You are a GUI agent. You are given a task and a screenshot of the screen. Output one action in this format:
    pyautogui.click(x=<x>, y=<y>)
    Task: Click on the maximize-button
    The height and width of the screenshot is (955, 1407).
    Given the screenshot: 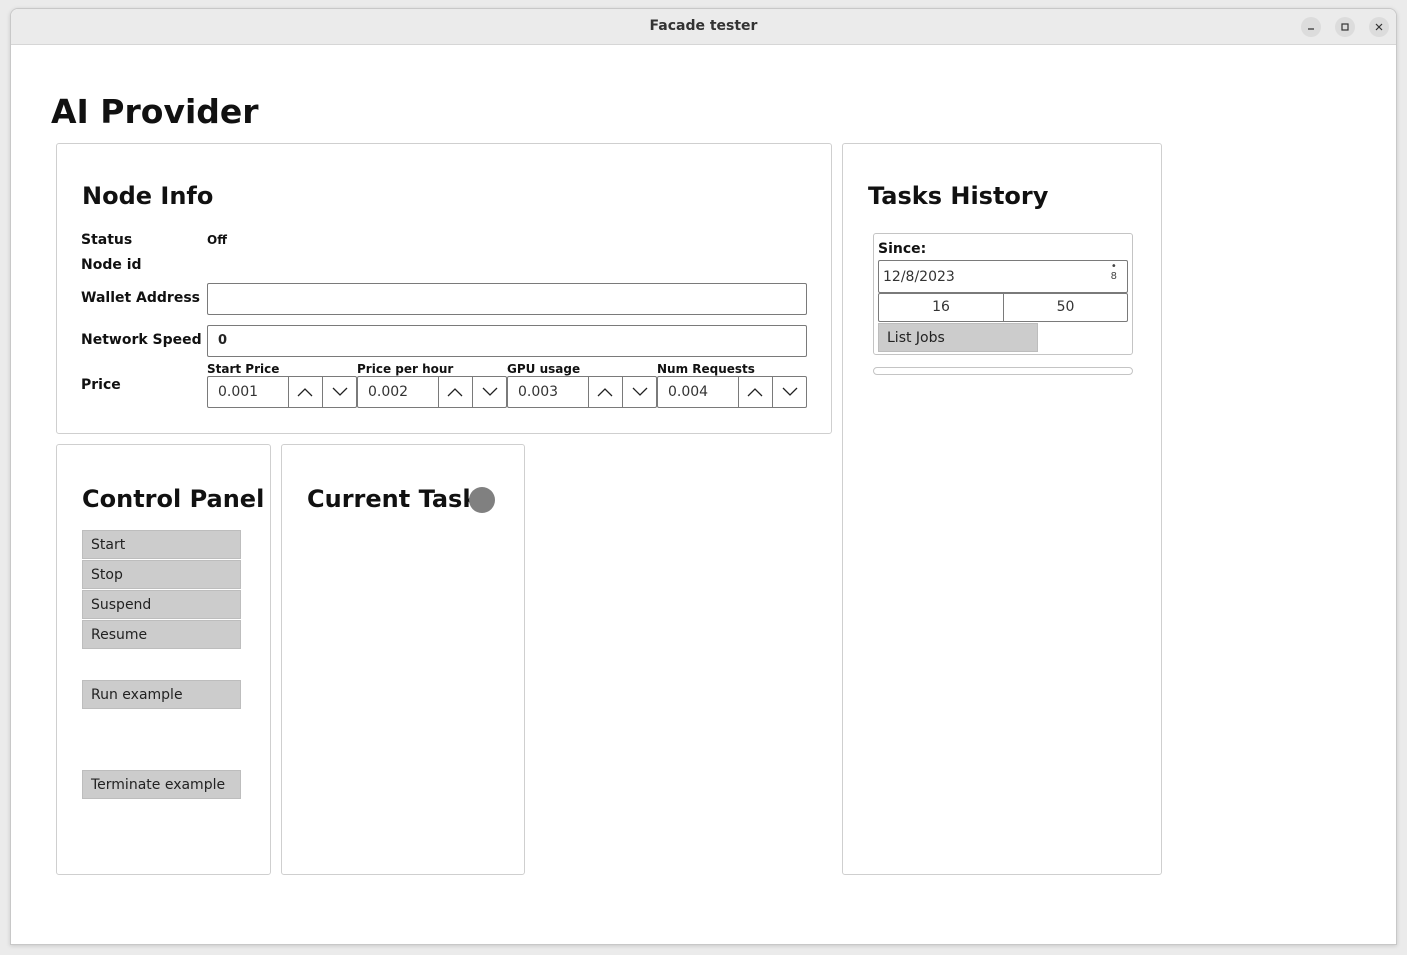 What is the action you would take?
    pyautogui.click(x=1345, y=27)
    